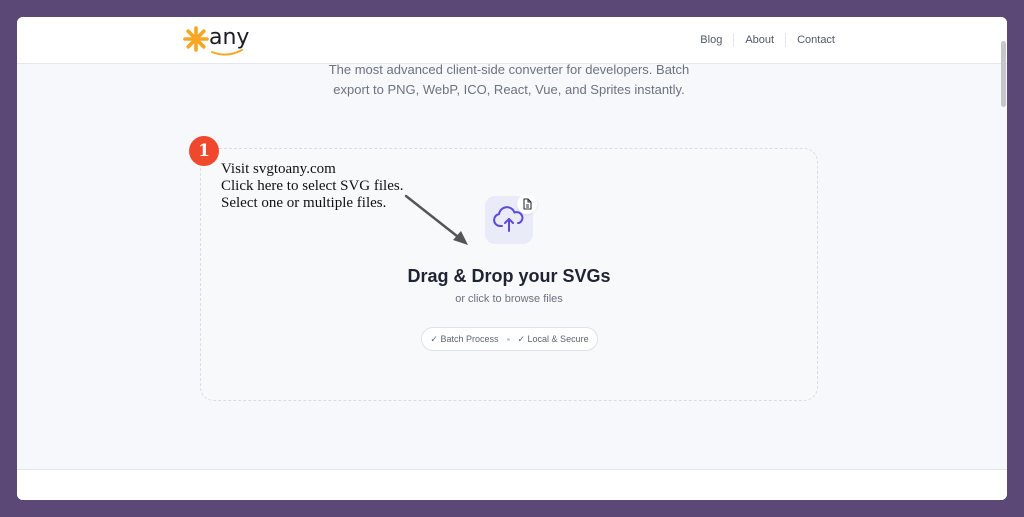 The height and width of the screenshot is (517, 1024). I want to click on logo: any, so click(217, 40).